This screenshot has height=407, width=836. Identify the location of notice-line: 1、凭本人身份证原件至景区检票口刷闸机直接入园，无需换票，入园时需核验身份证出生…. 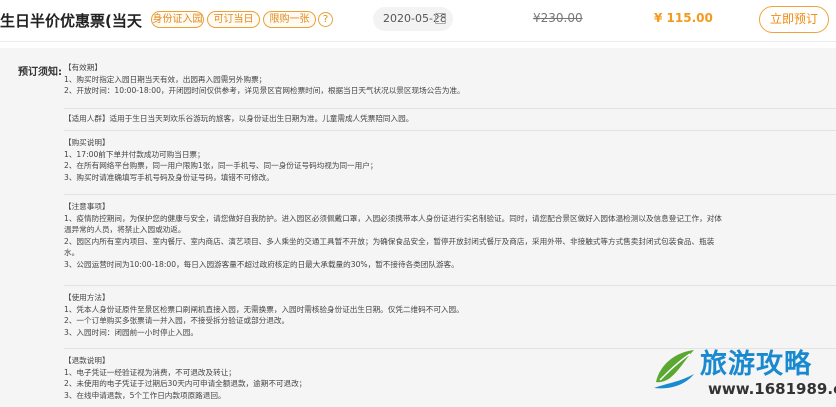
(264, 309).